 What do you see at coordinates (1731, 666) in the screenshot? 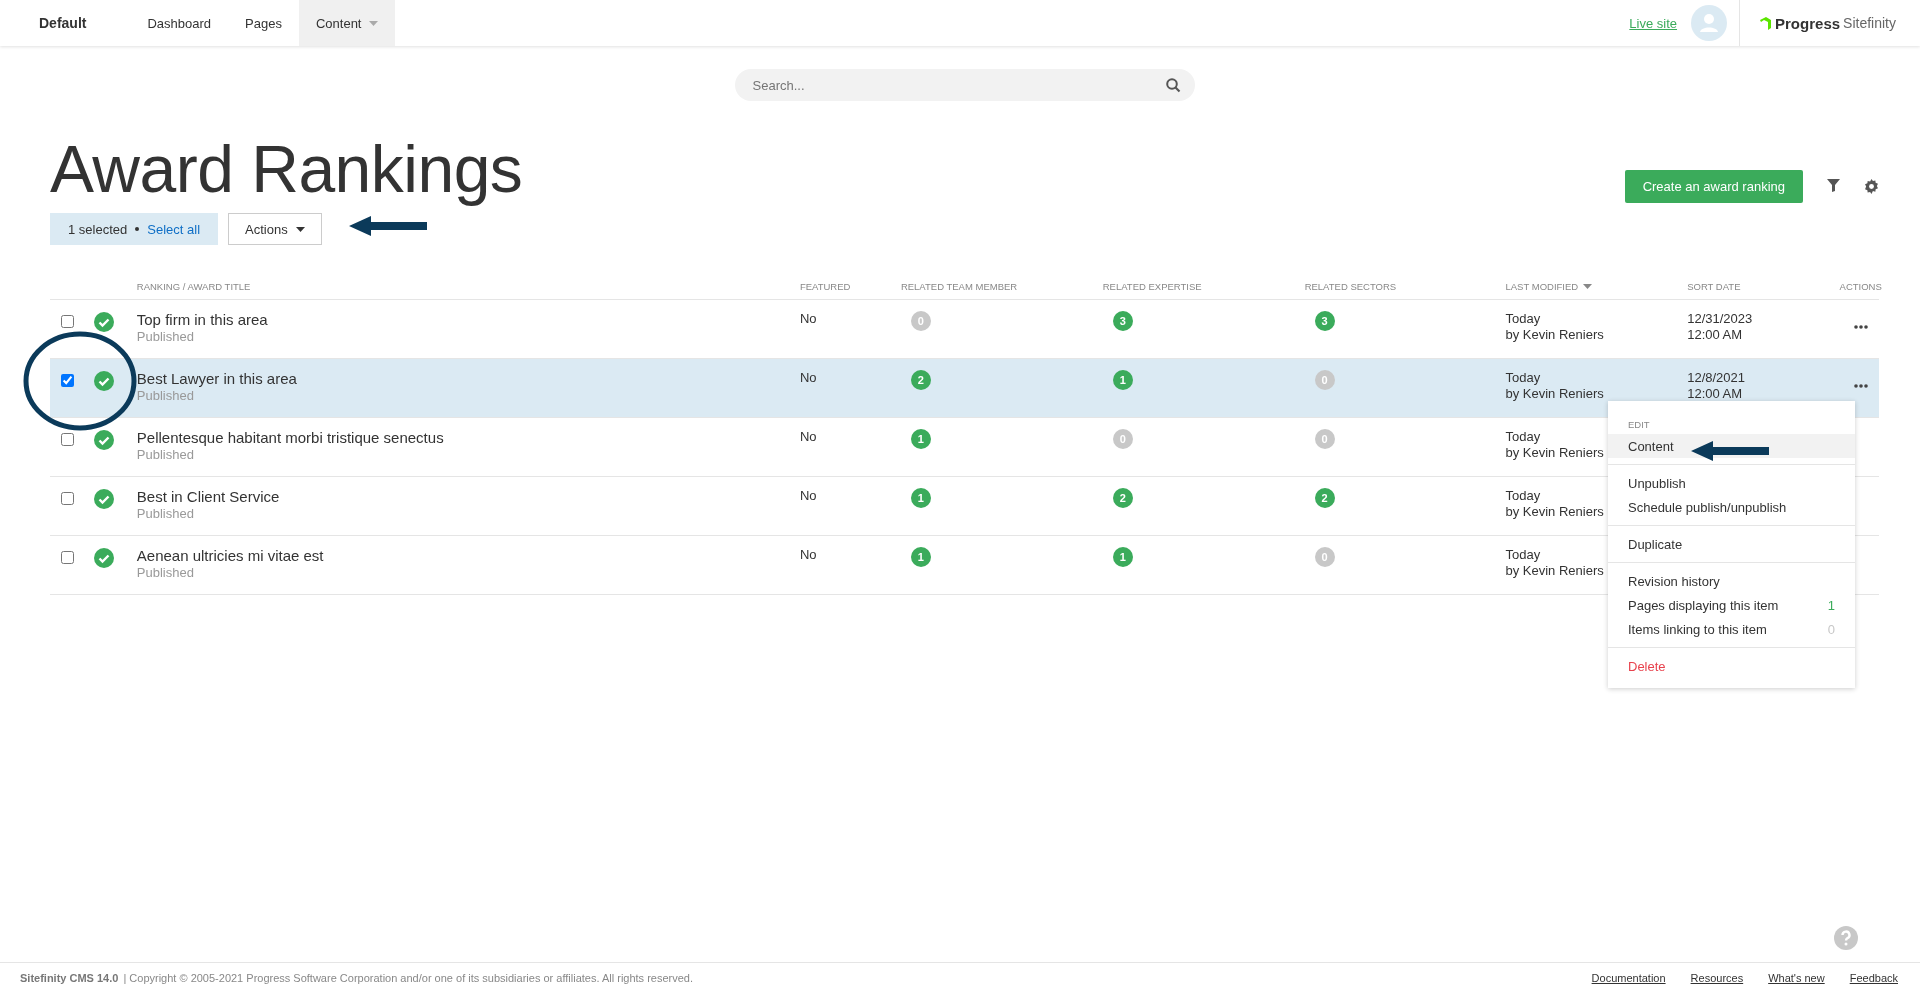
I see `menu-item: Delete` at bounding box center [1731, 666].